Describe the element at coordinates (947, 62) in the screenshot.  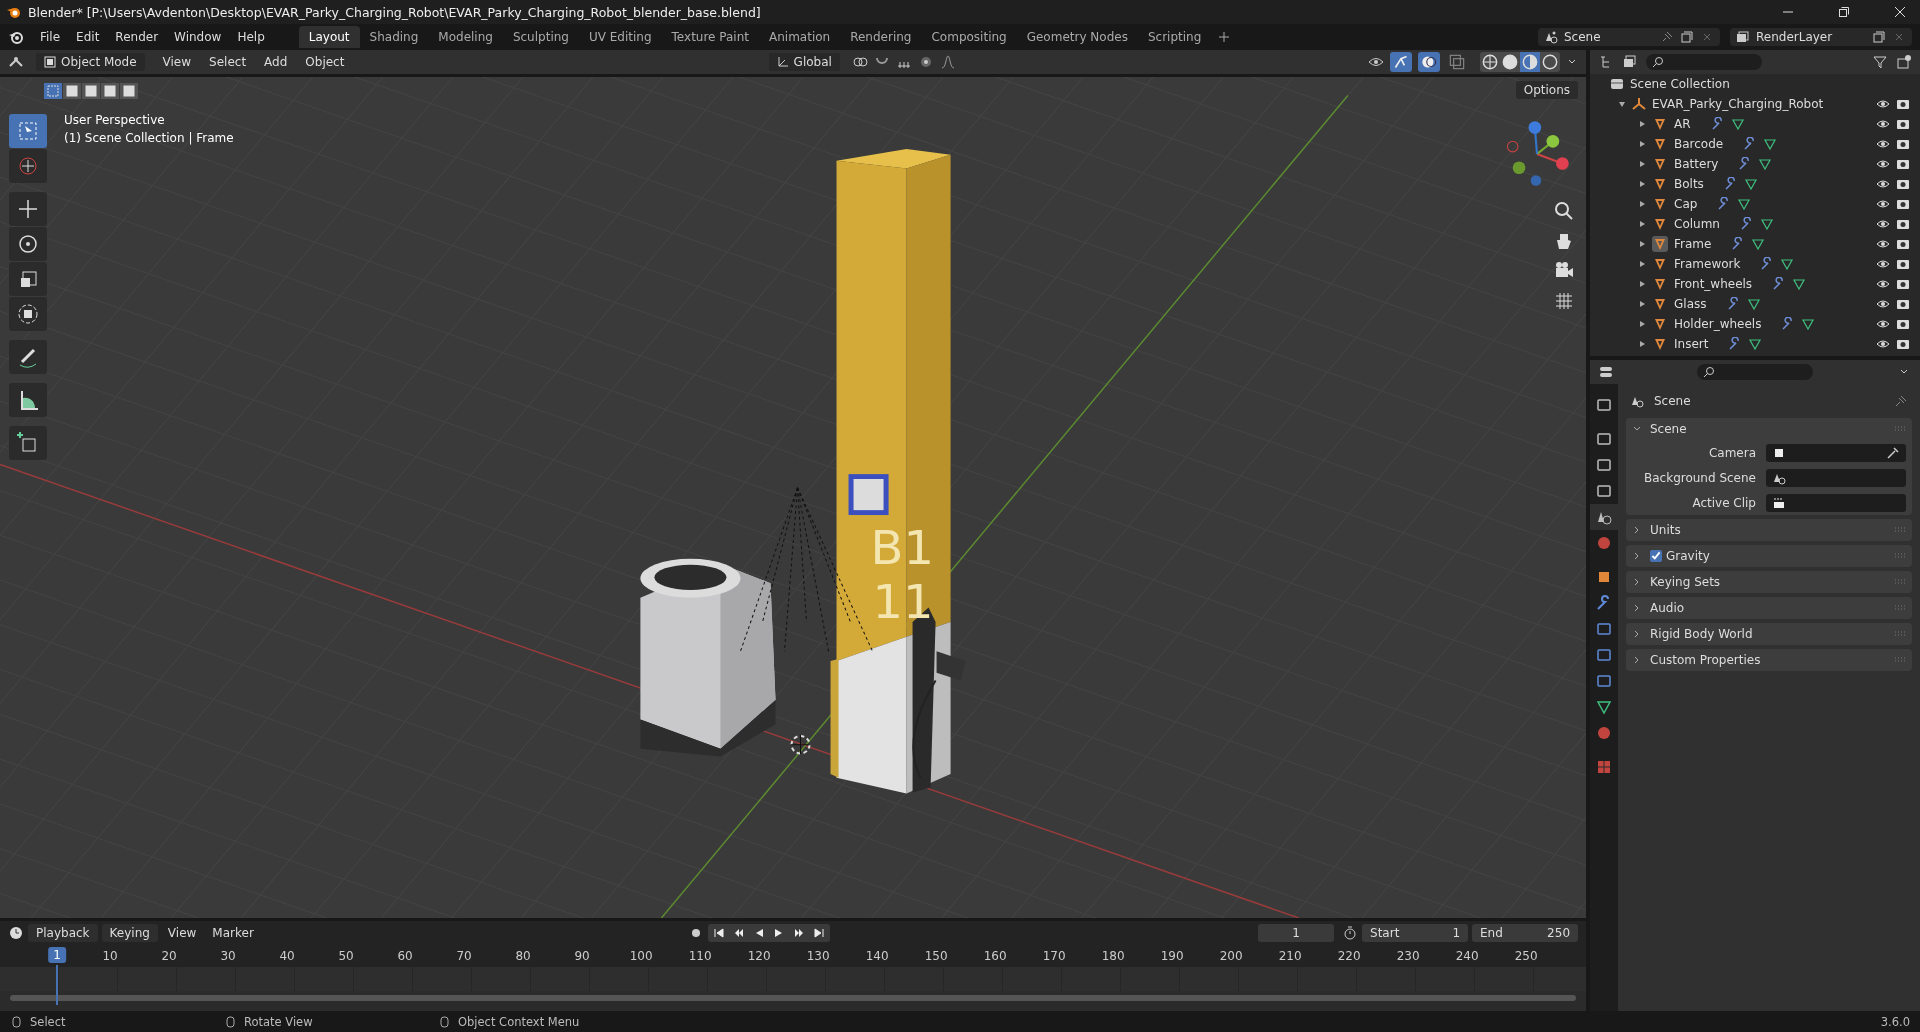
I see `falloff-icon` at that location.